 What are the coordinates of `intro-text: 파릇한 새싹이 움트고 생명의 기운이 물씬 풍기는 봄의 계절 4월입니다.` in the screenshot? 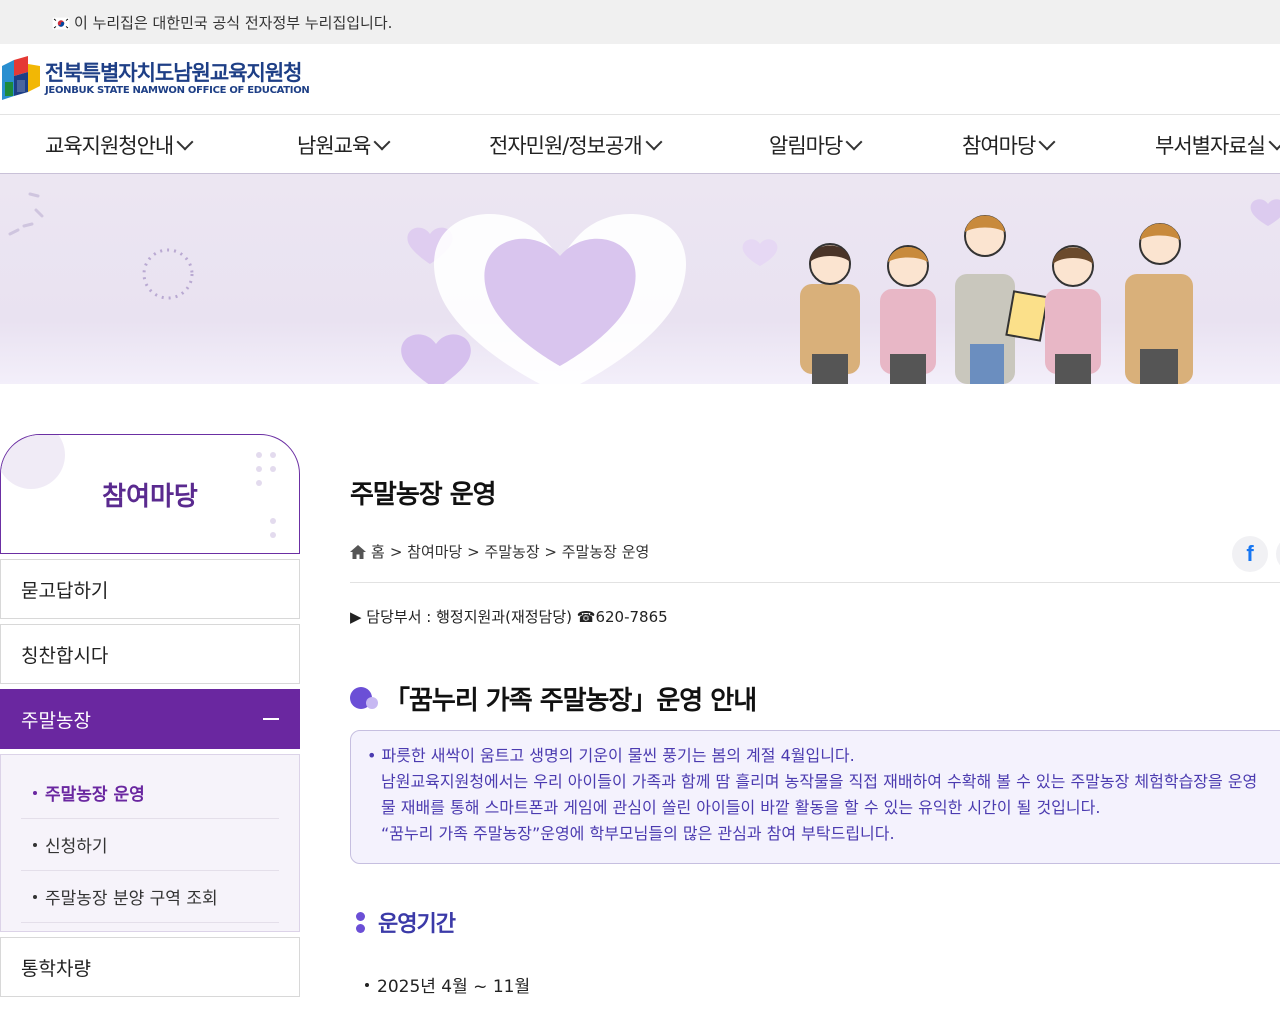 It's located at (618, 755).